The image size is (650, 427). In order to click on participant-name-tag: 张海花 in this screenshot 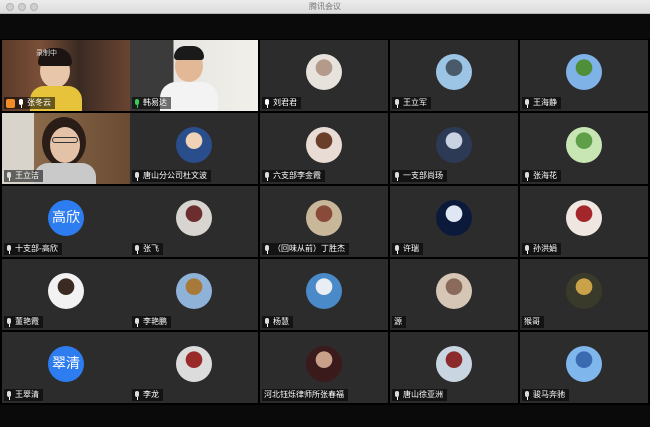, I will do `click(541, 176)`.